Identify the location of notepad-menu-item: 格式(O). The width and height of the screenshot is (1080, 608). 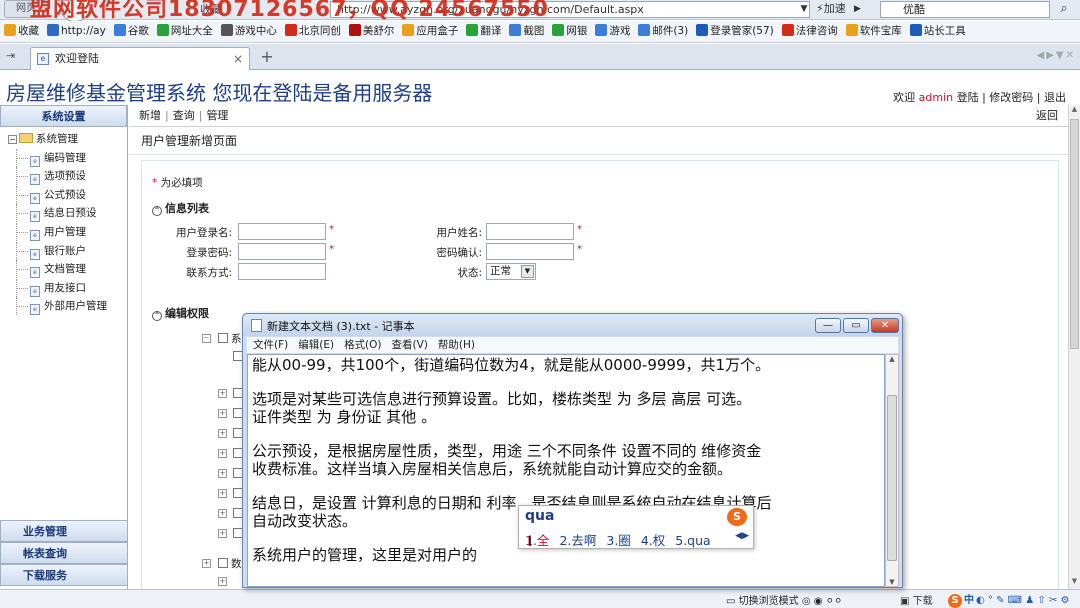
(362, 345).